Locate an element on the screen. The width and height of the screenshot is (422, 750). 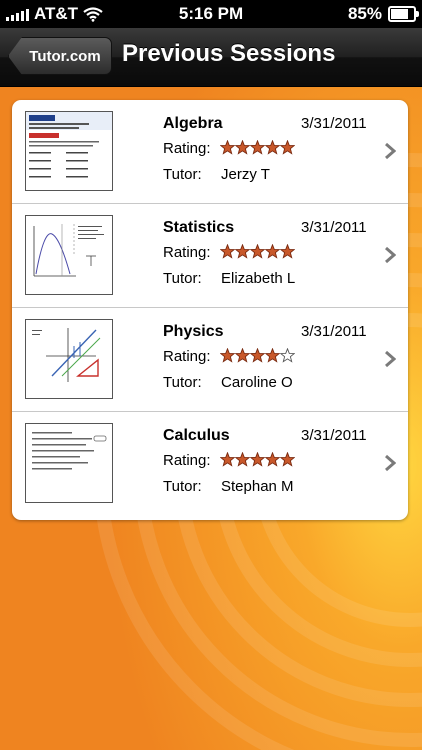
status-bar: AT&T 5:16 PM 85% is located at coordinates (211, 14).